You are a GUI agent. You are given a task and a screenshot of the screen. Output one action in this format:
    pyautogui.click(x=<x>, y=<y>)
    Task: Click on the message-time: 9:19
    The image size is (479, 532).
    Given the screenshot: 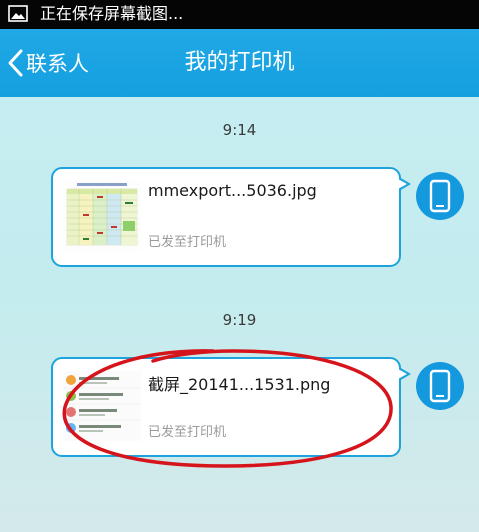 What is the action you would take?
    pyautogui.click(x=239, y=320)
    